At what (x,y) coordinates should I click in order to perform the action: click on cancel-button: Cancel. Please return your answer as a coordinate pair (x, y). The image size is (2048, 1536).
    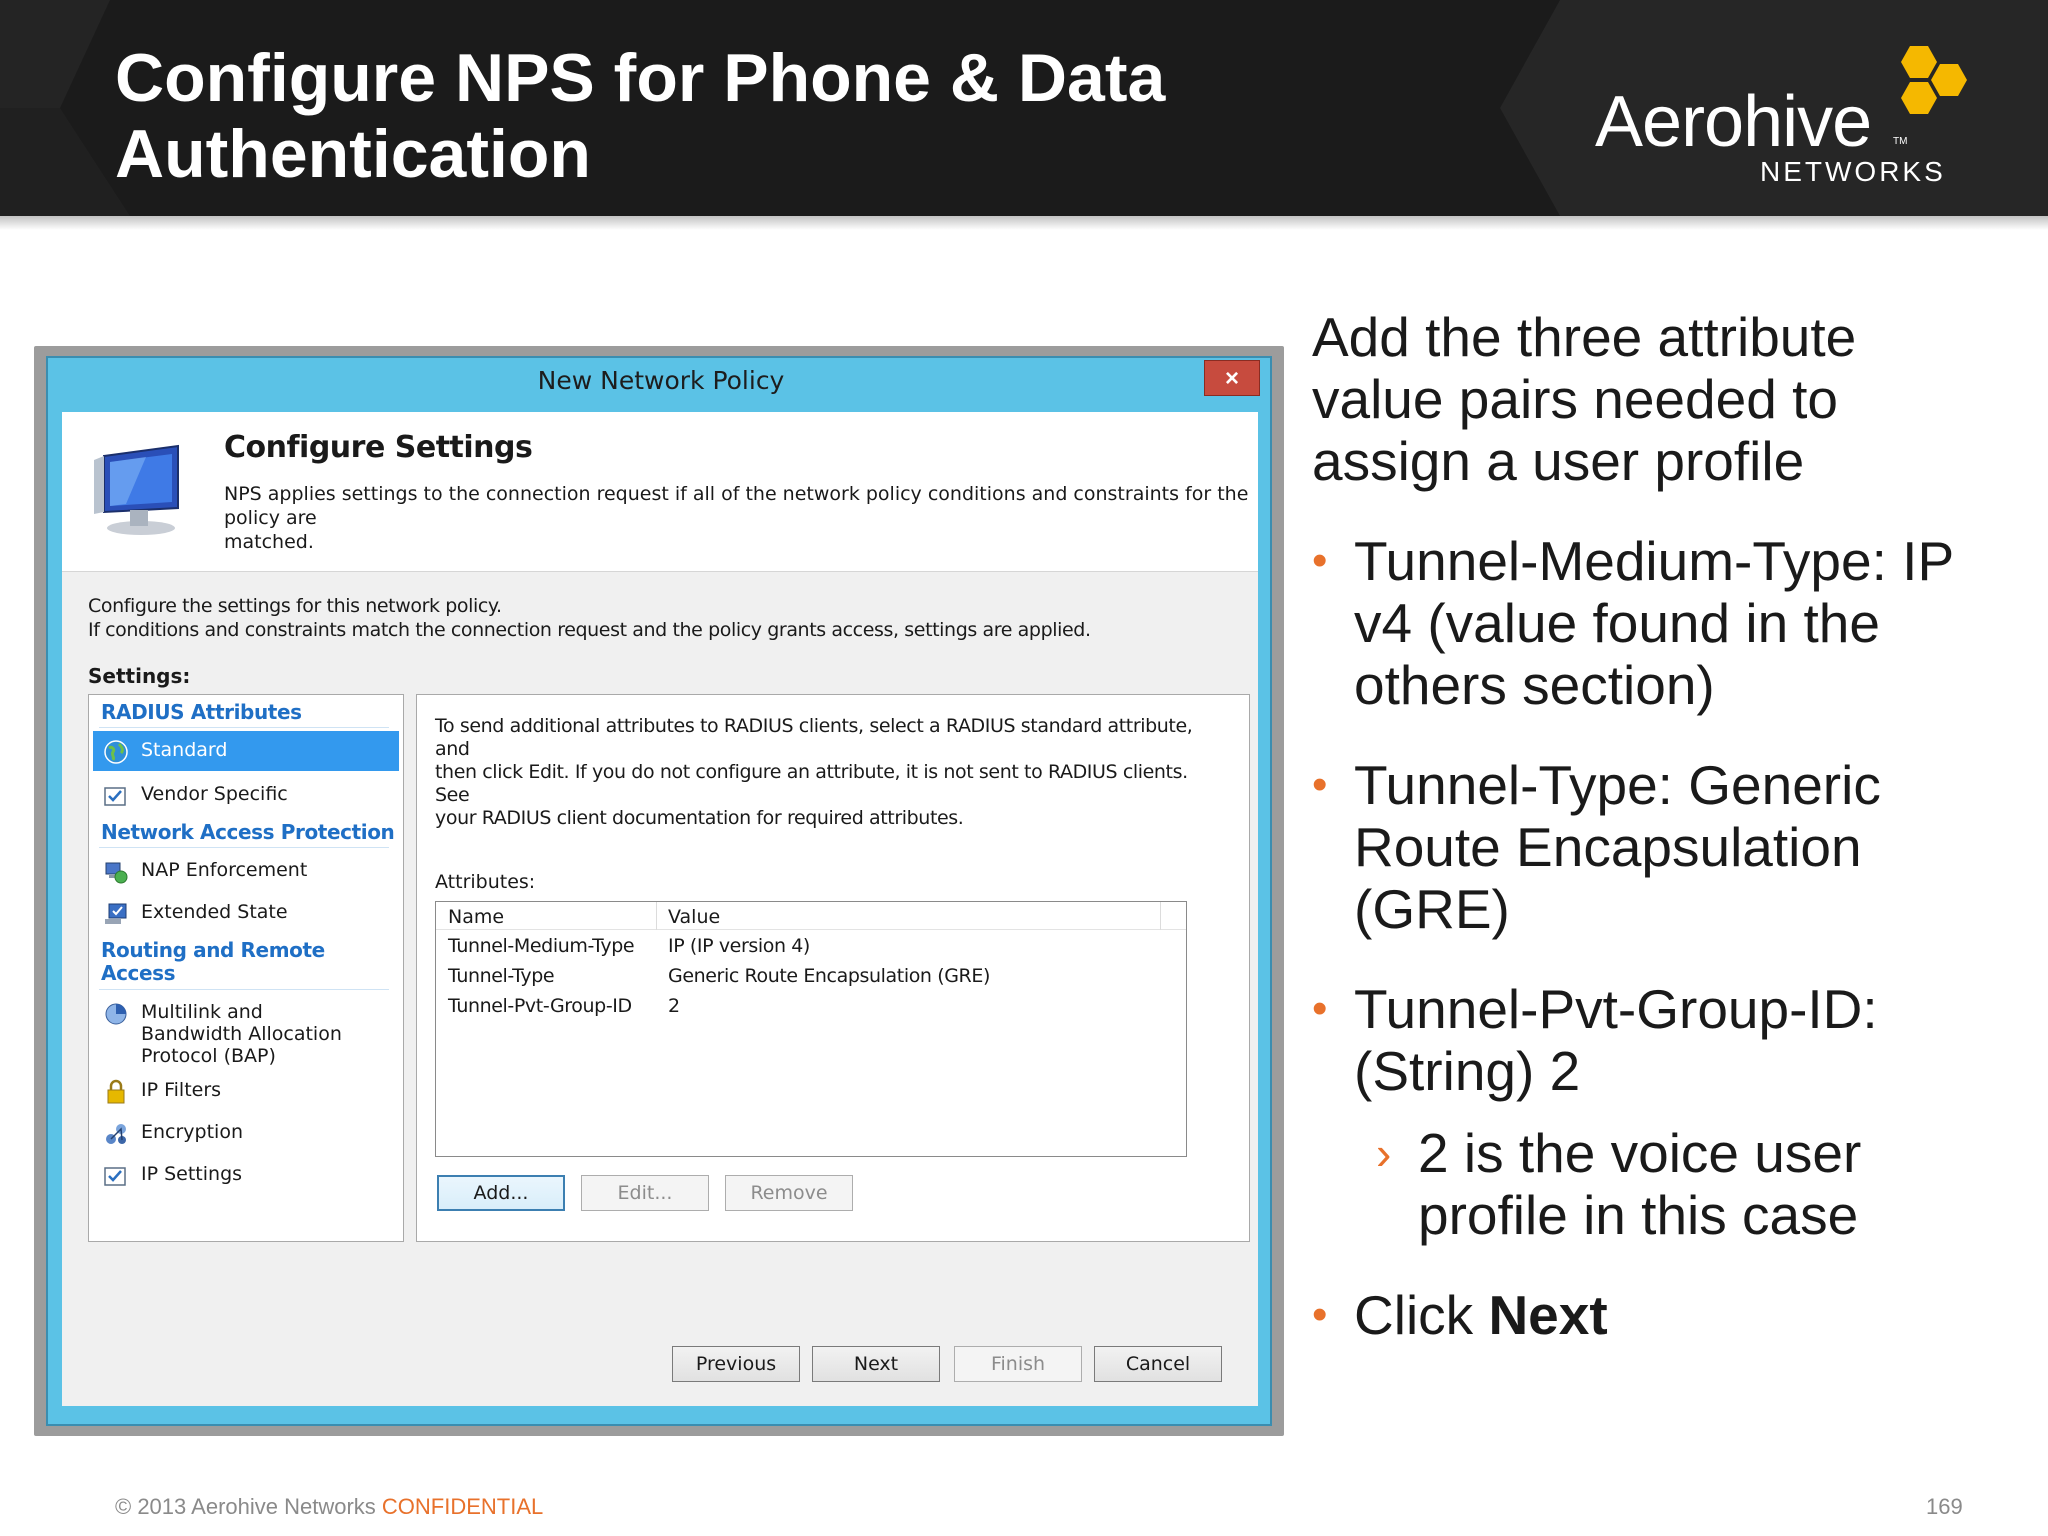
    Looking at the image, I should click on (1158, 1364).